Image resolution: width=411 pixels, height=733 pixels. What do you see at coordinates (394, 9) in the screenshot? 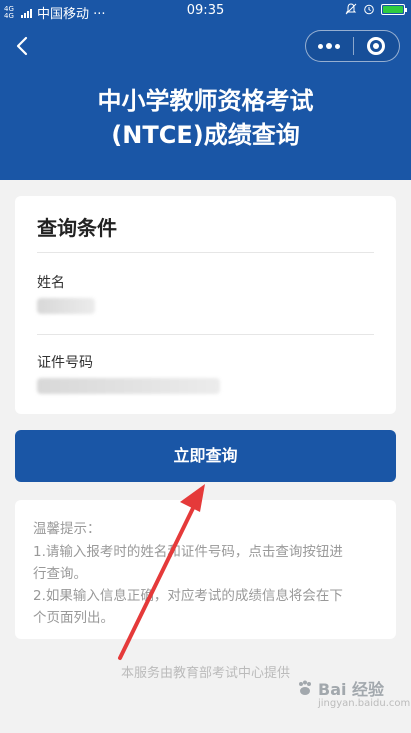
I see `battery-icon` at bounding box center [394, 9].